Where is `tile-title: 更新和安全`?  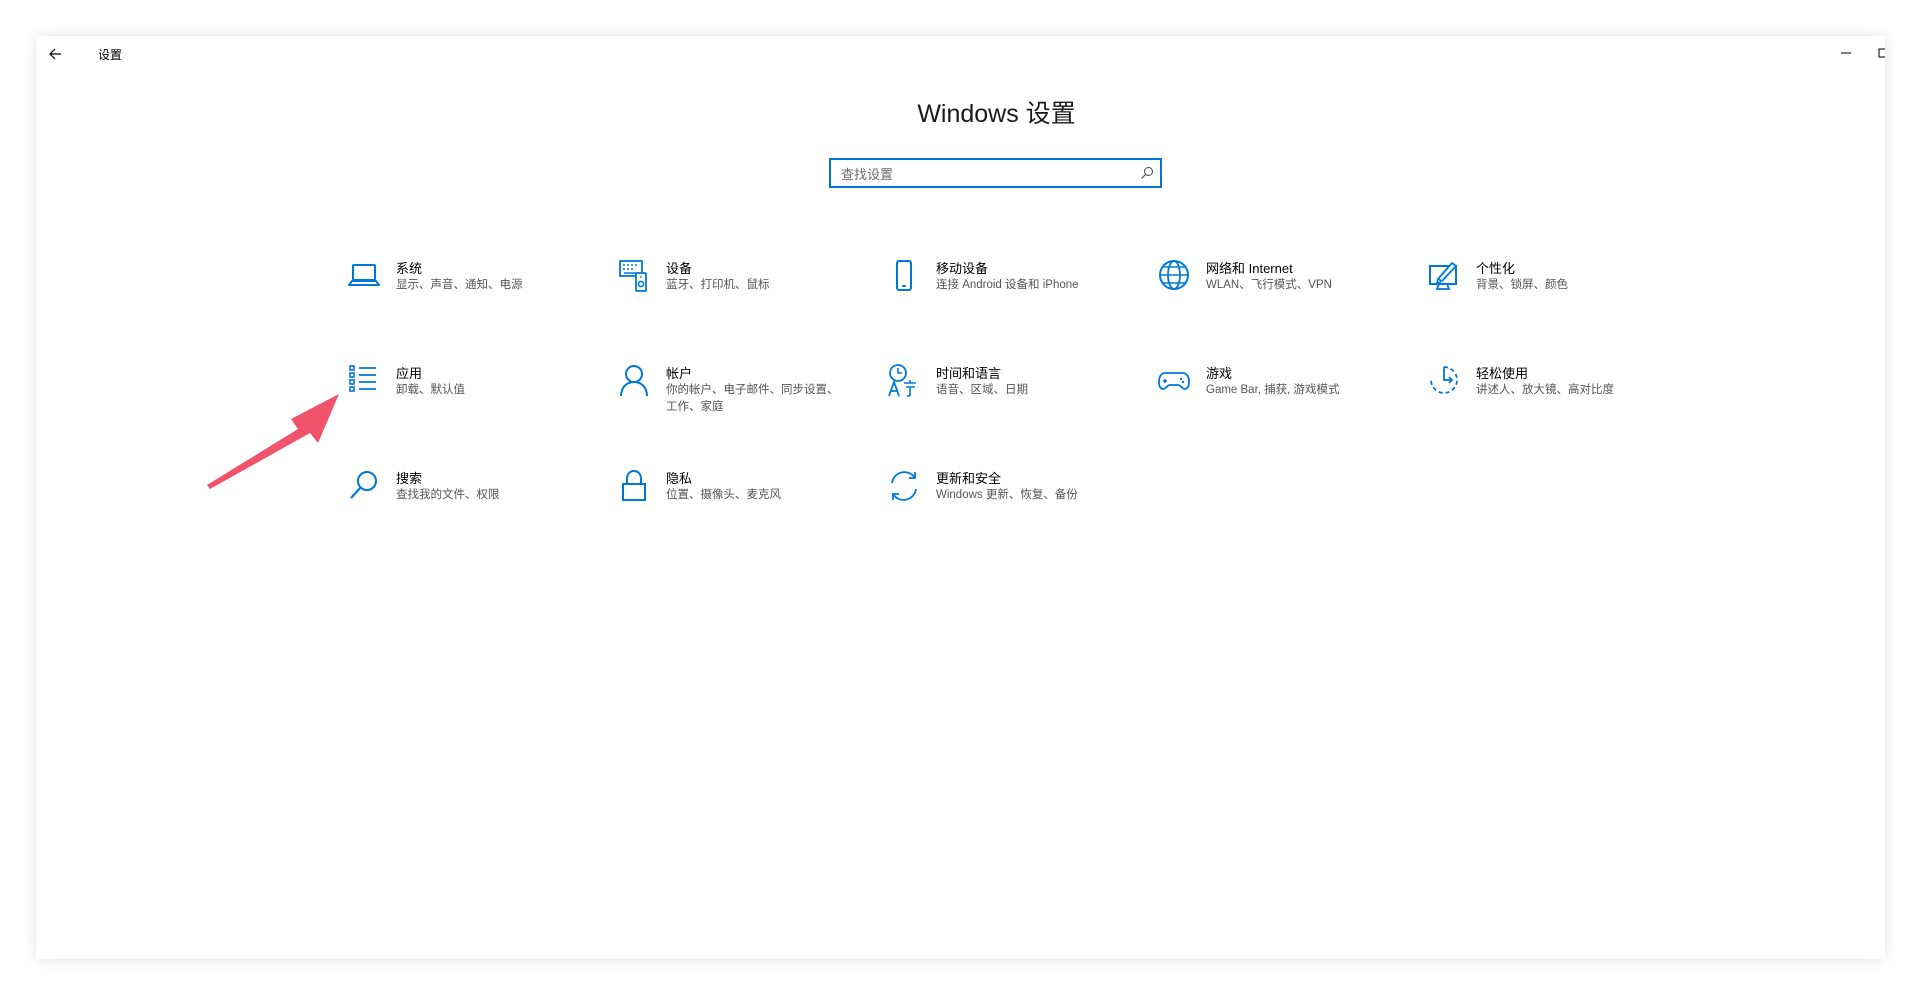 tile-title: 更新和安全 is located at coordinates (969, 478).